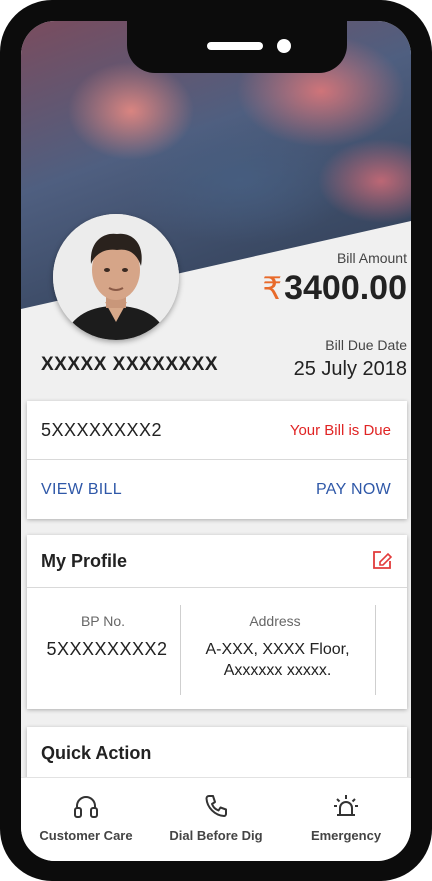  I want to click on profile-photo-icon, so click(116, 277).